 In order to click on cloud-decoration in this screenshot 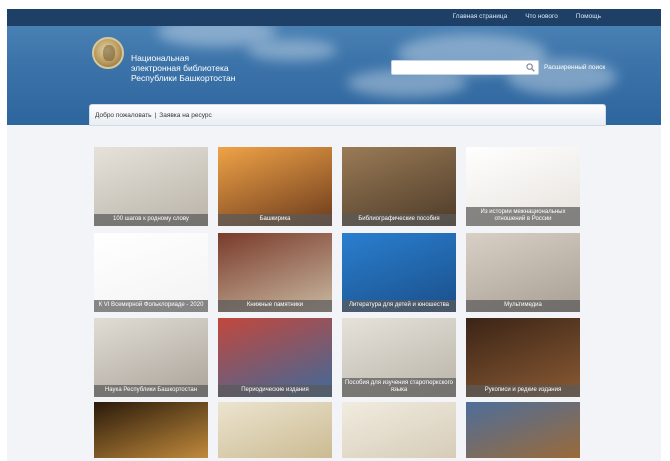, I will do `click(292, 50)`.